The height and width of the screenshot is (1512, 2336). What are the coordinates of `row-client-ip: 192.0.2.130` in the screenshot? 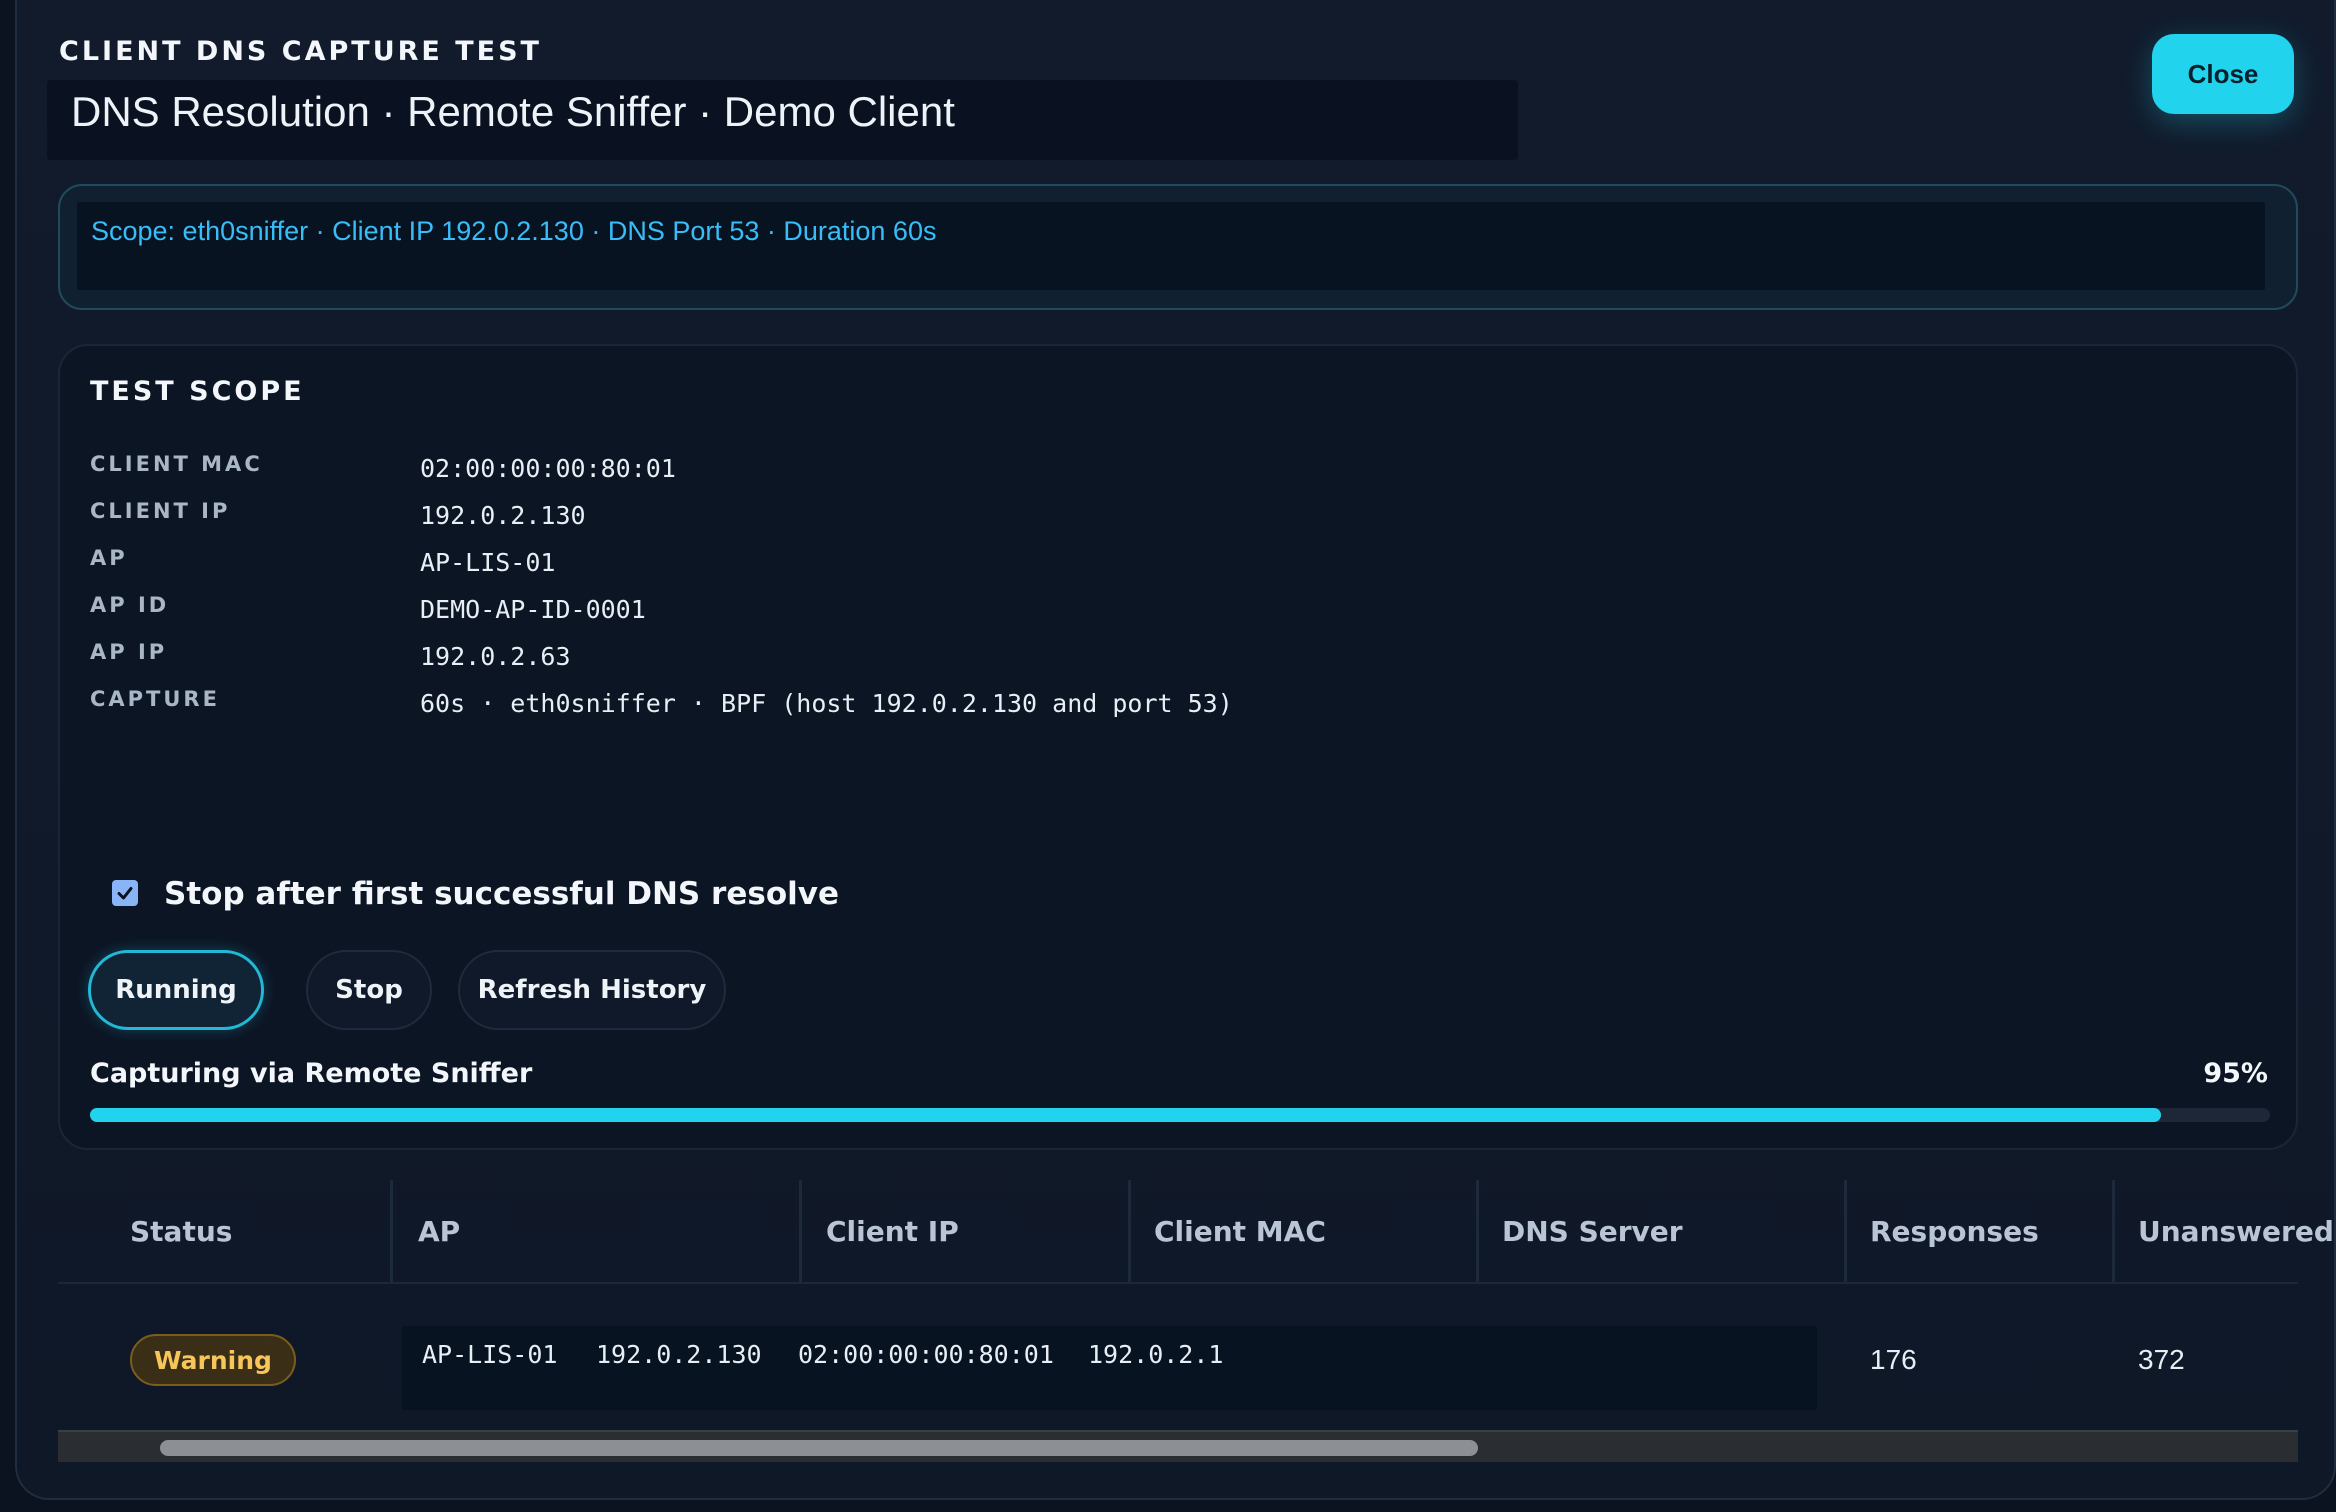 It's located at (679, 1354).